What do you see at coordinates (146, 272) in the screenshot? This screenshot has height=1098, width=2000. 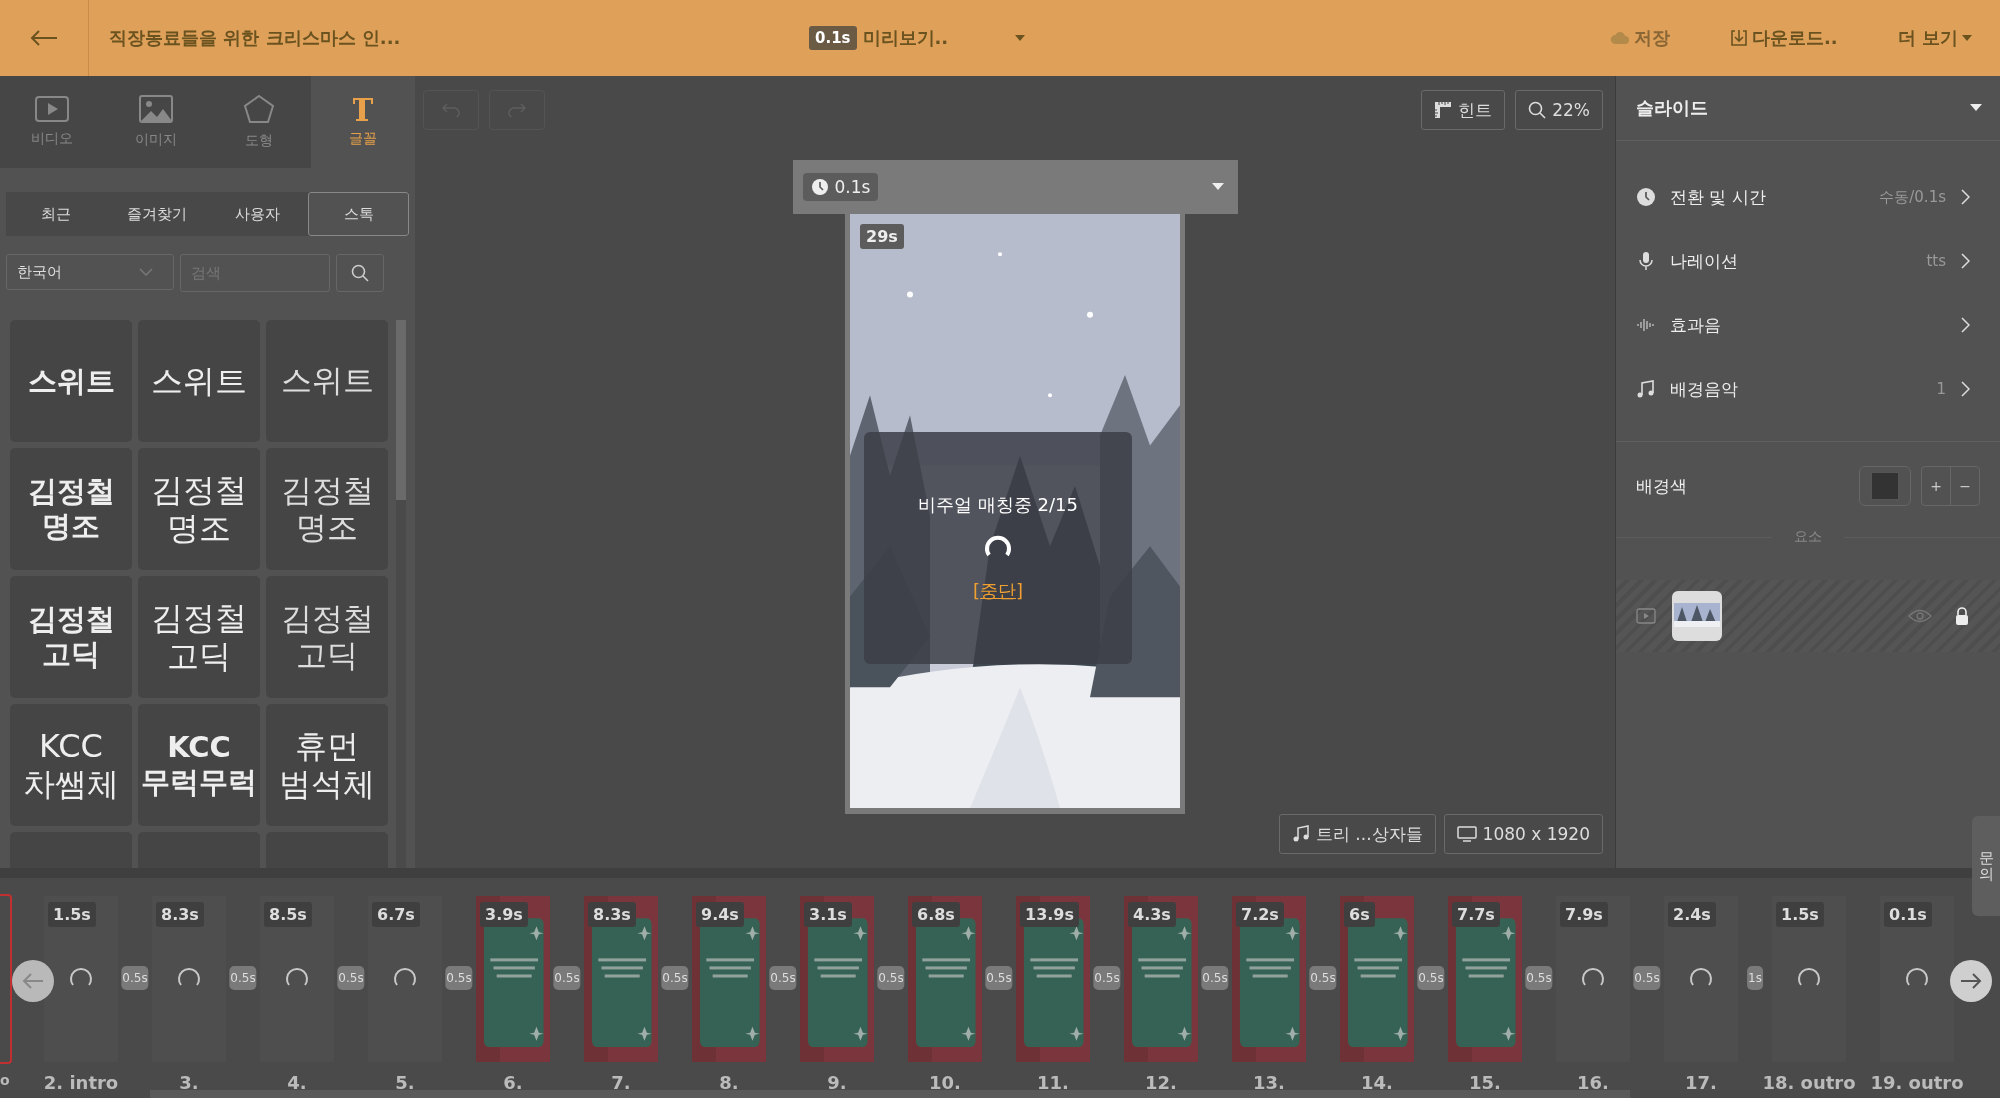 I see `chevron-down-icon` at bounding box center [146, 272].